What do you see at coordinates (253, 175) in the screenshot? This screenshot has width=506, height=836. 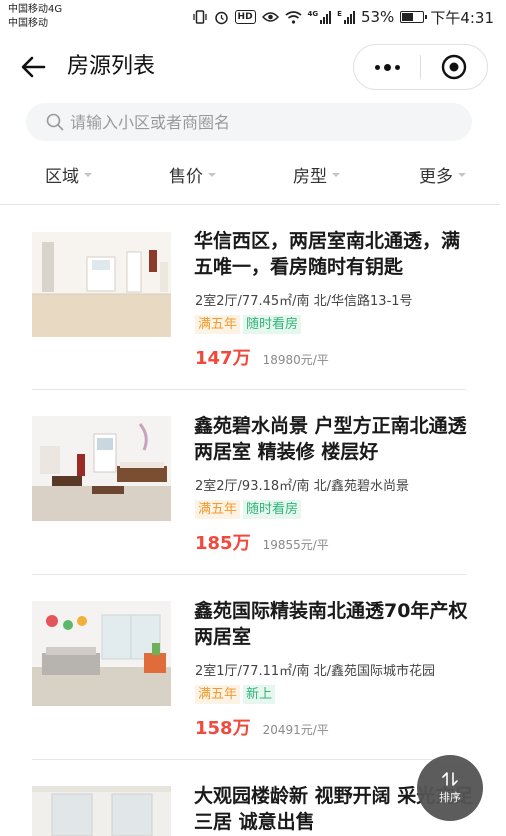 I see `filter-bar: 区域 售价 房型 更多` at bounding box center [253, 175].